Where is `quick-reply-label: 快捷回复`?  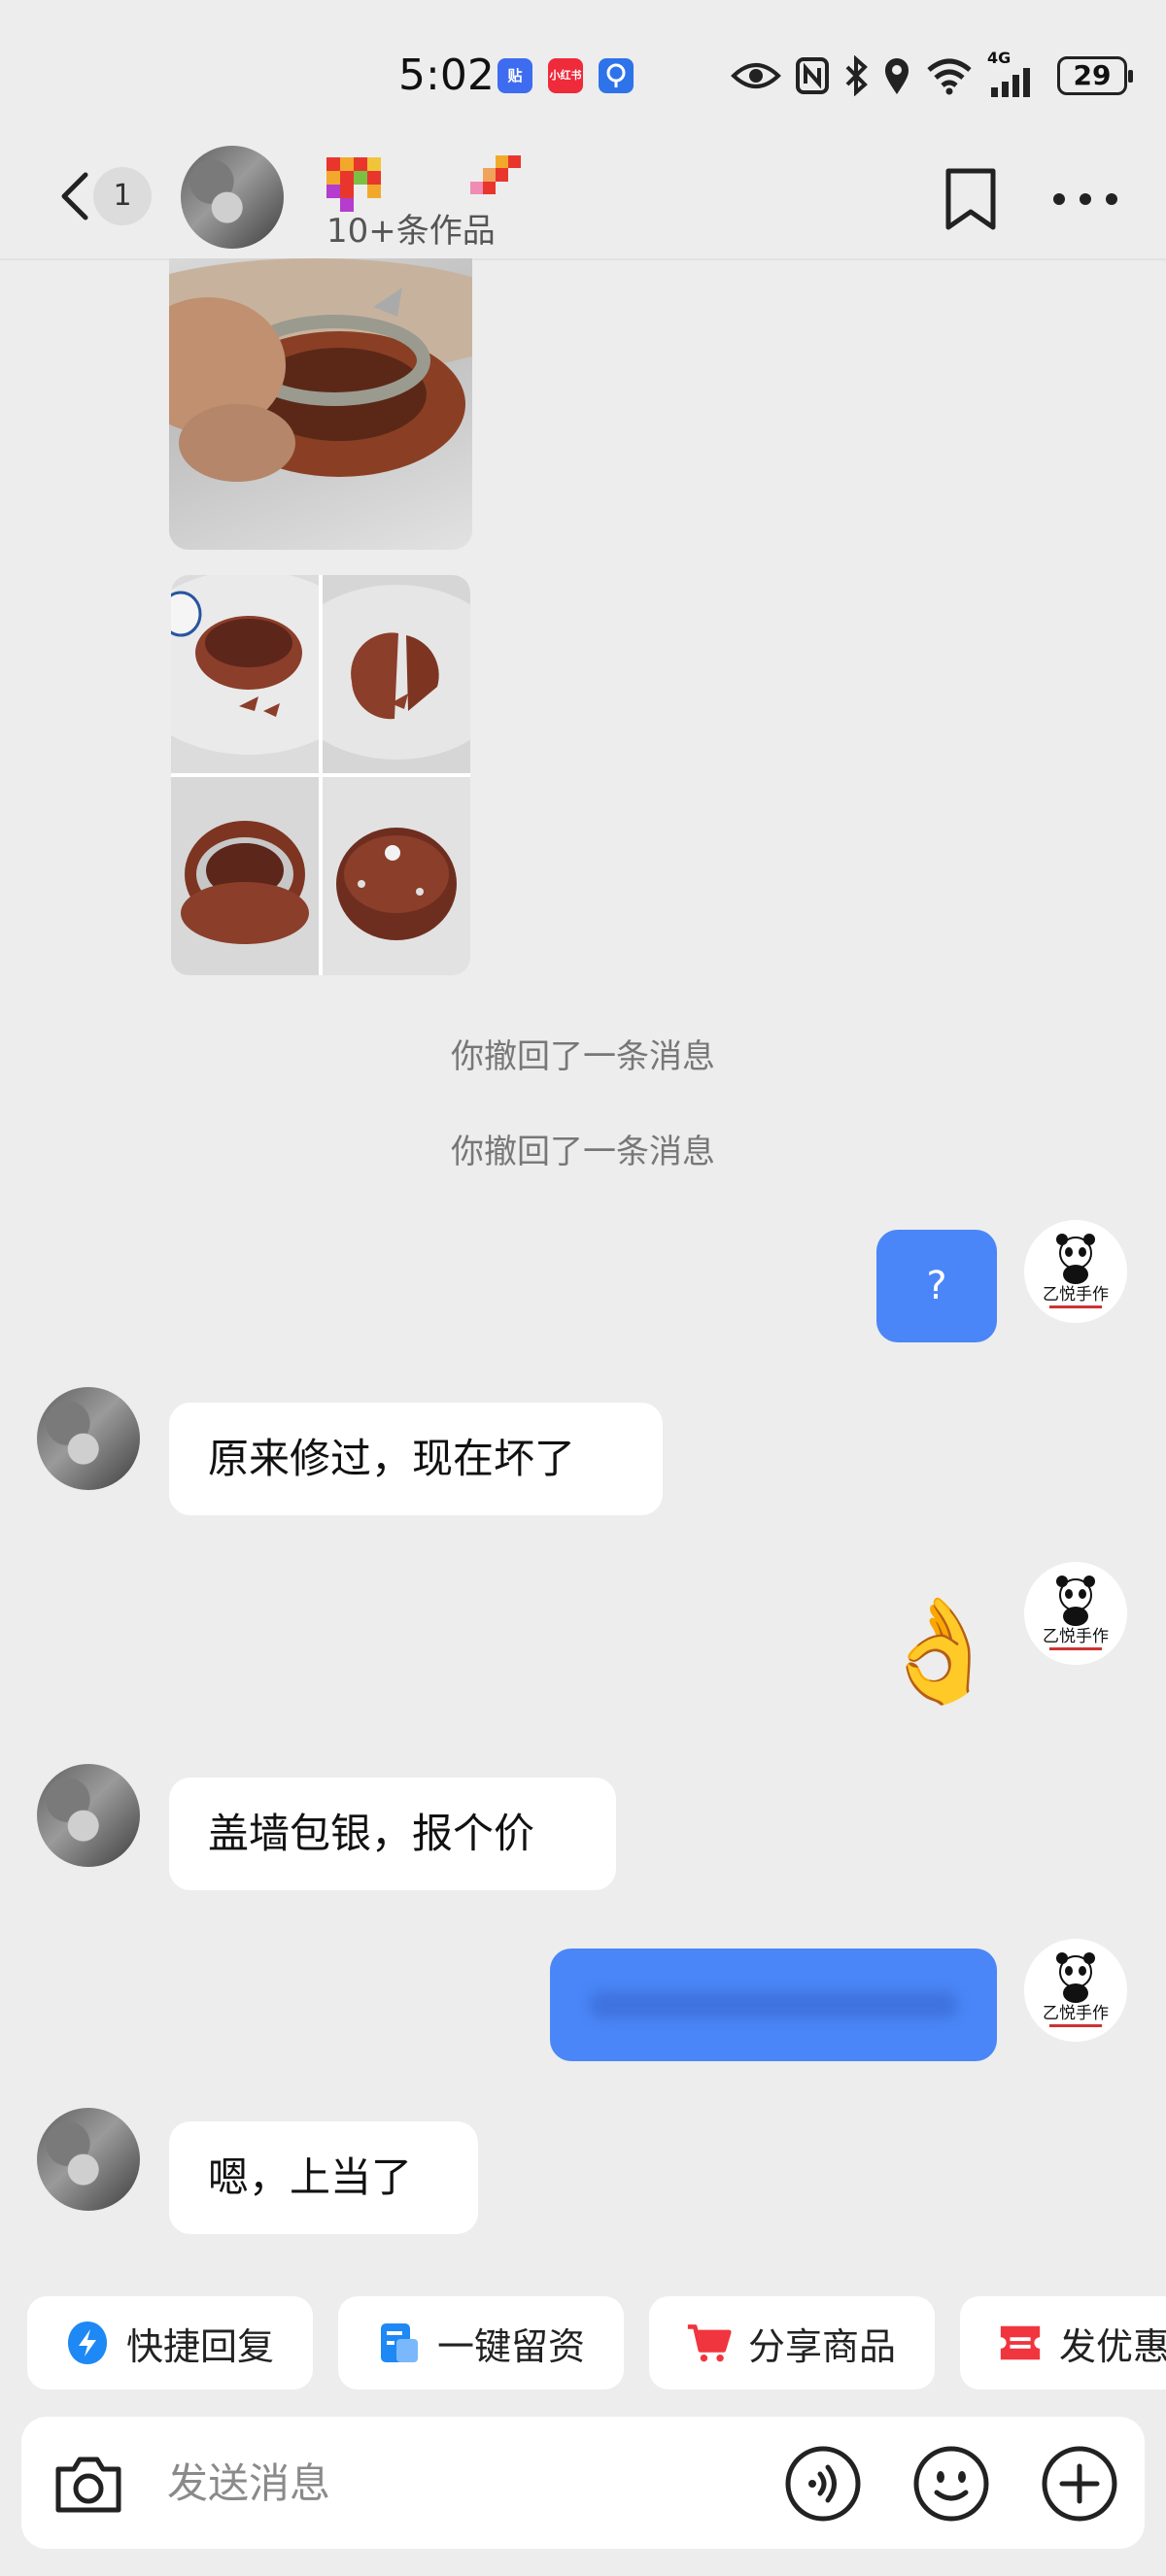
quick-reply-label: 快捷回复 is located at coordinates (200, 2346).